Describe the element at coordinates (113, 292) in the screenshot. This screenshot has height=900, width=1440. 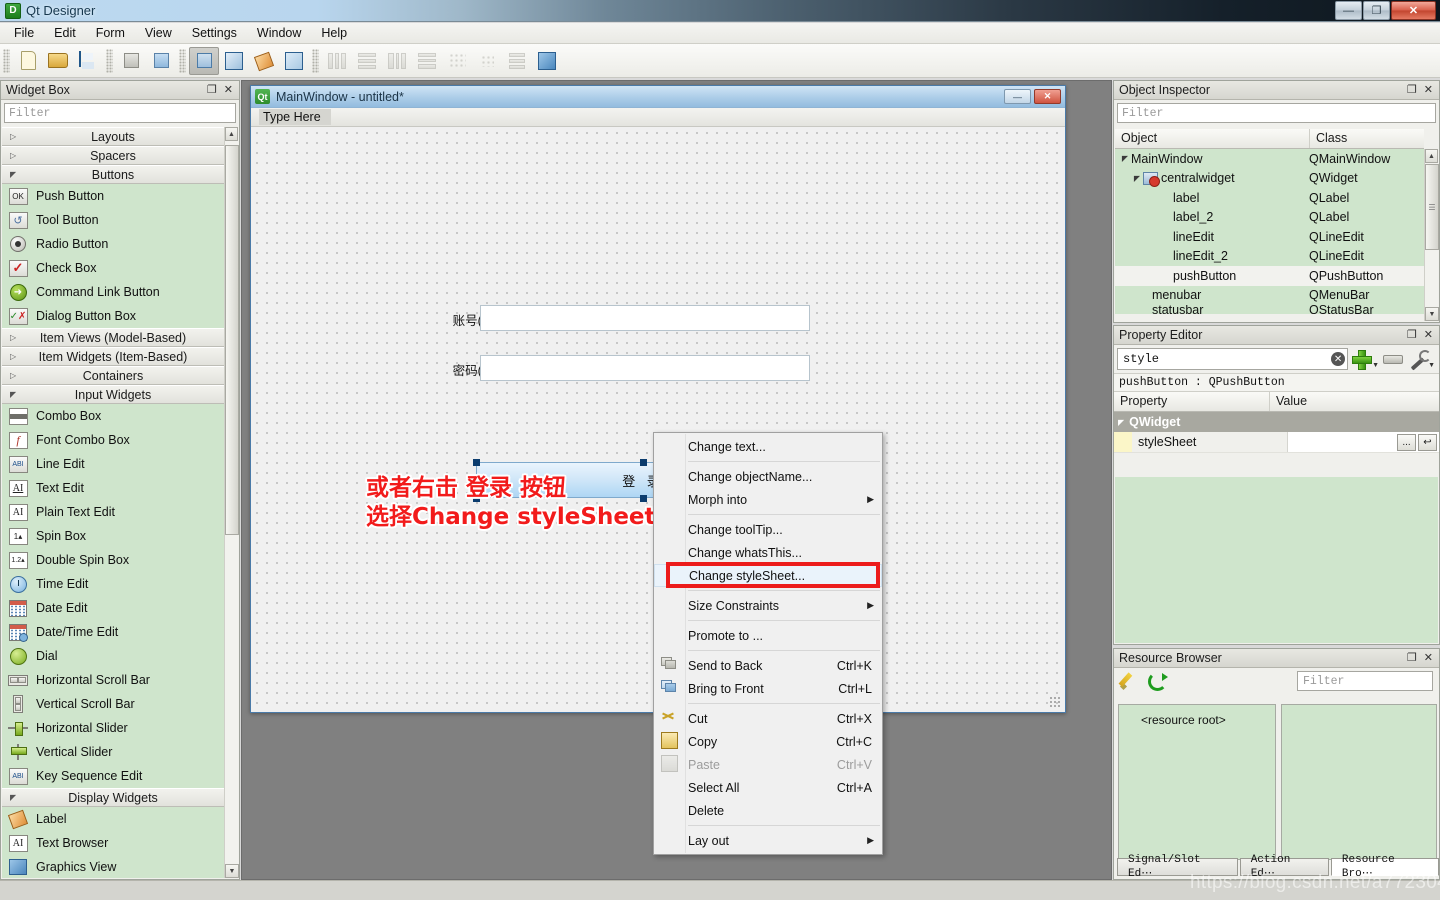
I see `widget-item-command-link-button: ➜ Command Link Button` at that location.